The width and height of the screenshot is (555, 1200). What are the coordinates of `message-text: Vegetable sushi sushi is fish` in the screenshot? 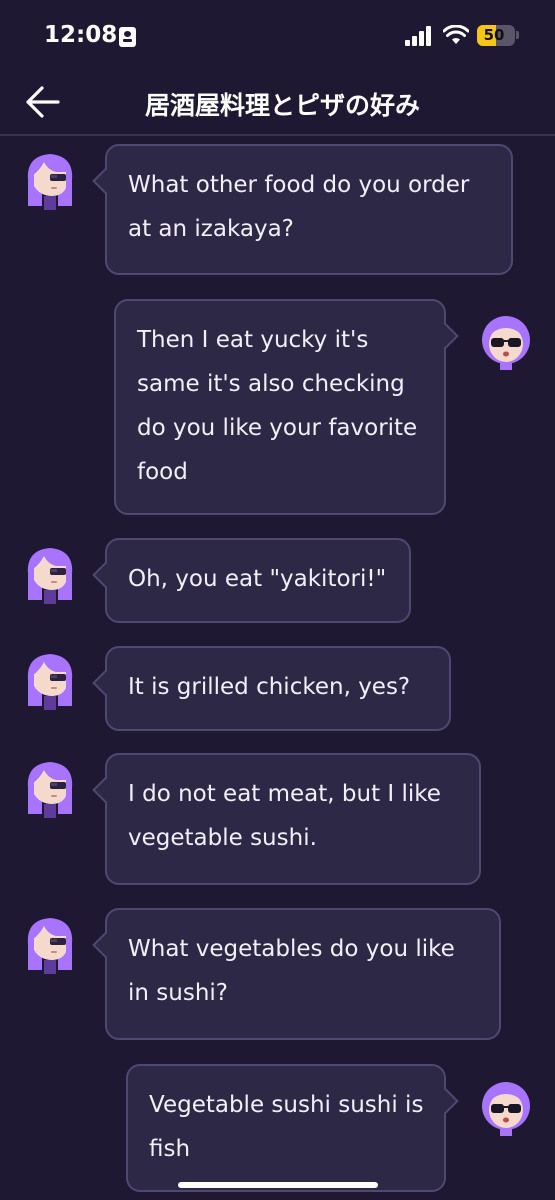 It's located at (286, 1127).